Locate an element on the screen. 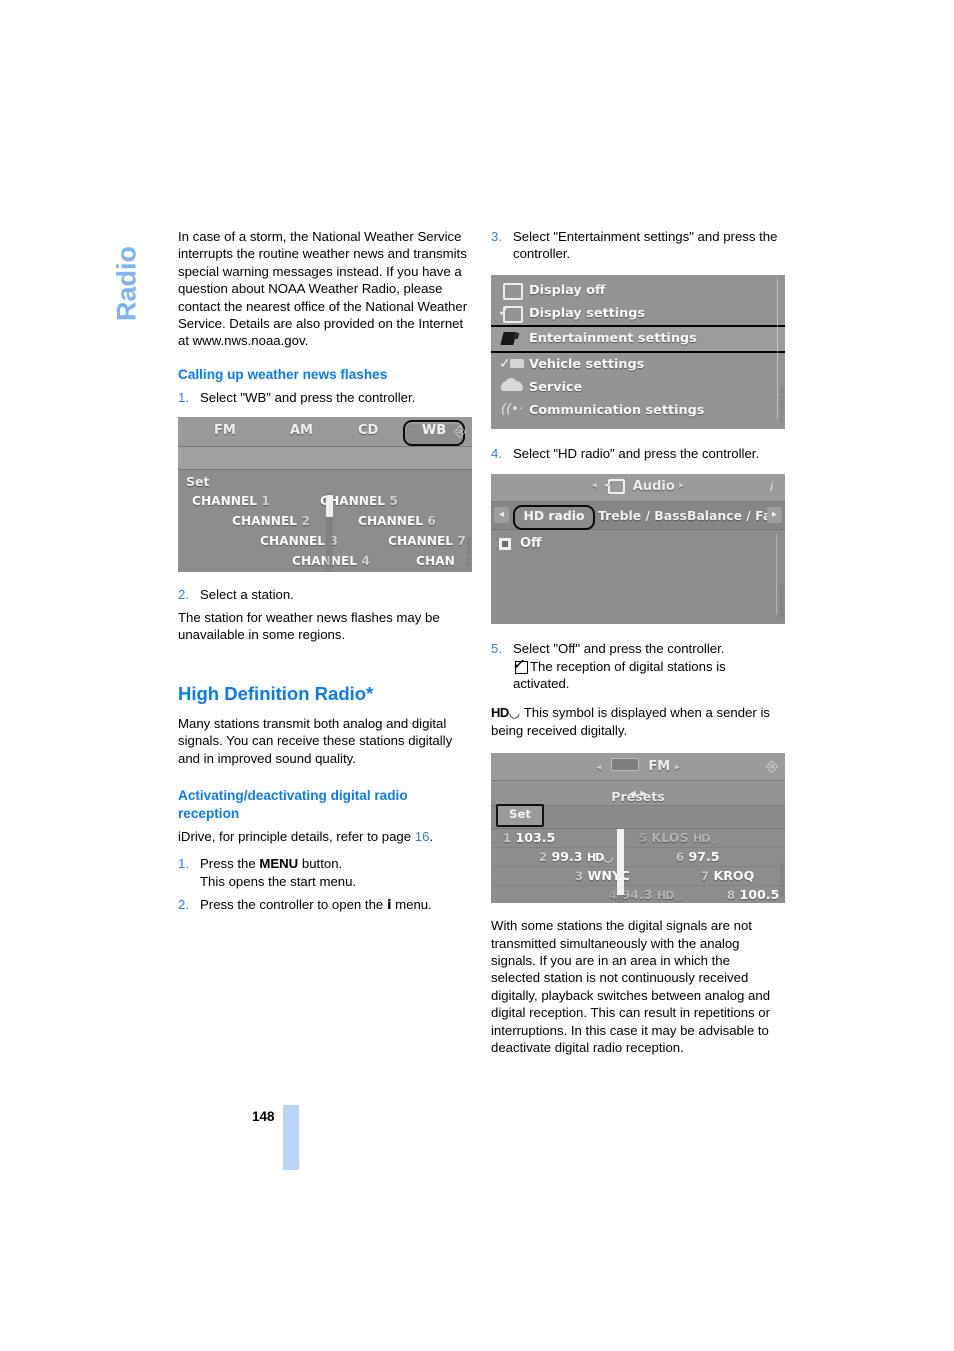  audio-tab-hd-radio-selected: HD radio is located at coordinates (554, 518).